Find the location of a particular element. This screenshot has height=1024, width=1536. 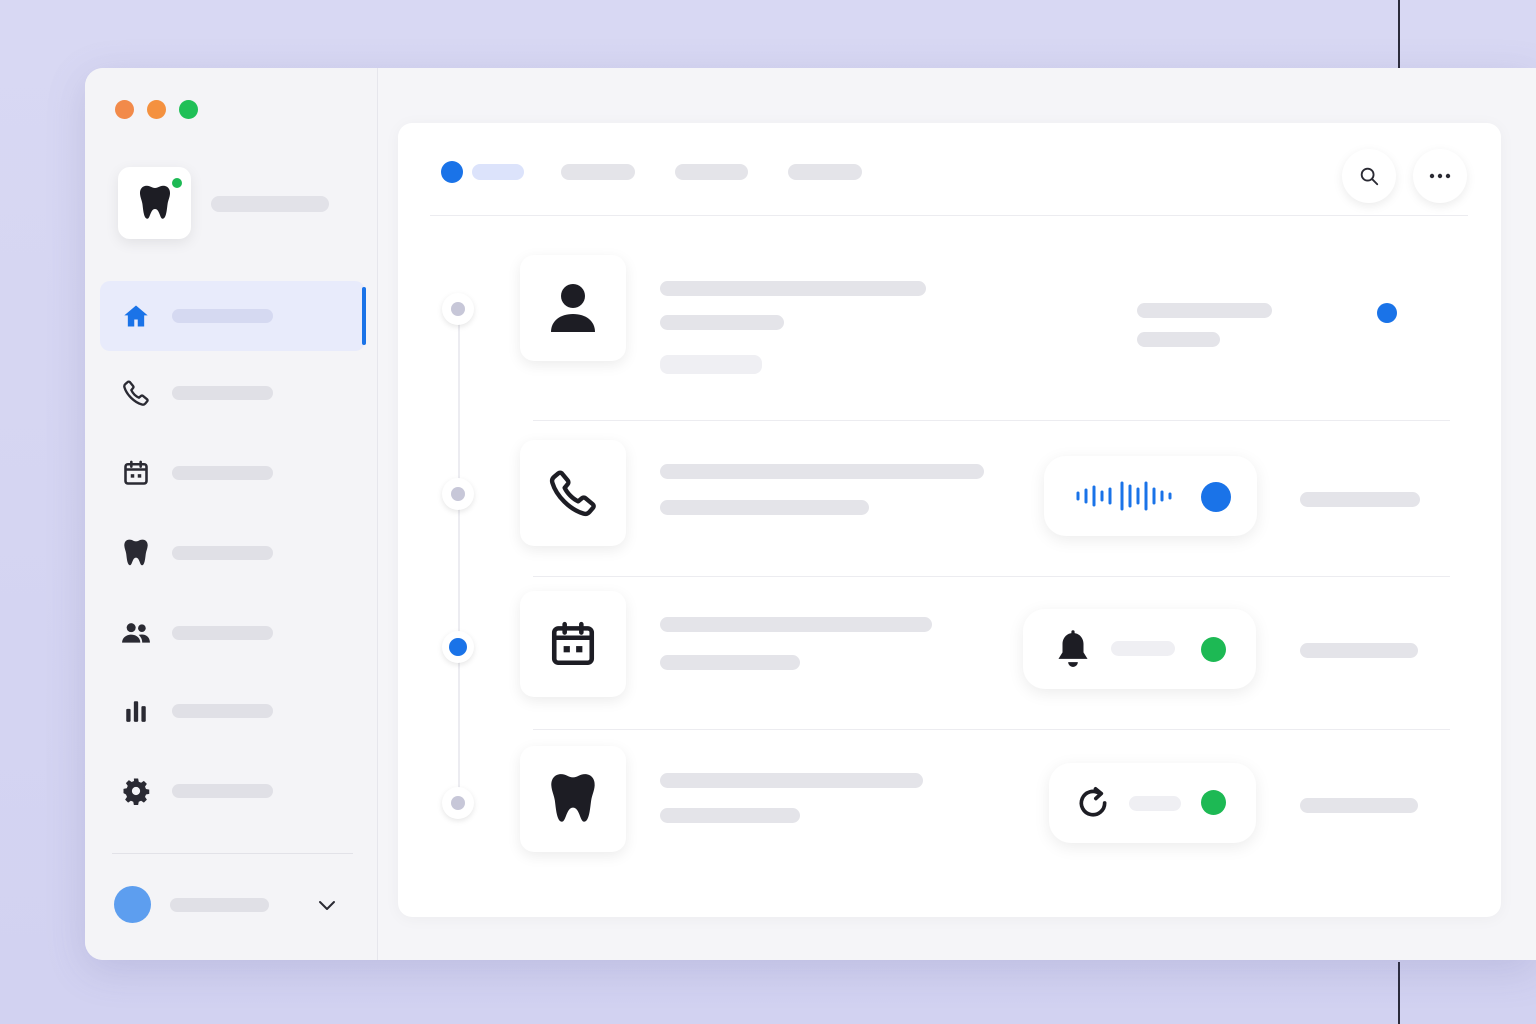

sidebar-item-calendar is located at coordinates (232, 473).